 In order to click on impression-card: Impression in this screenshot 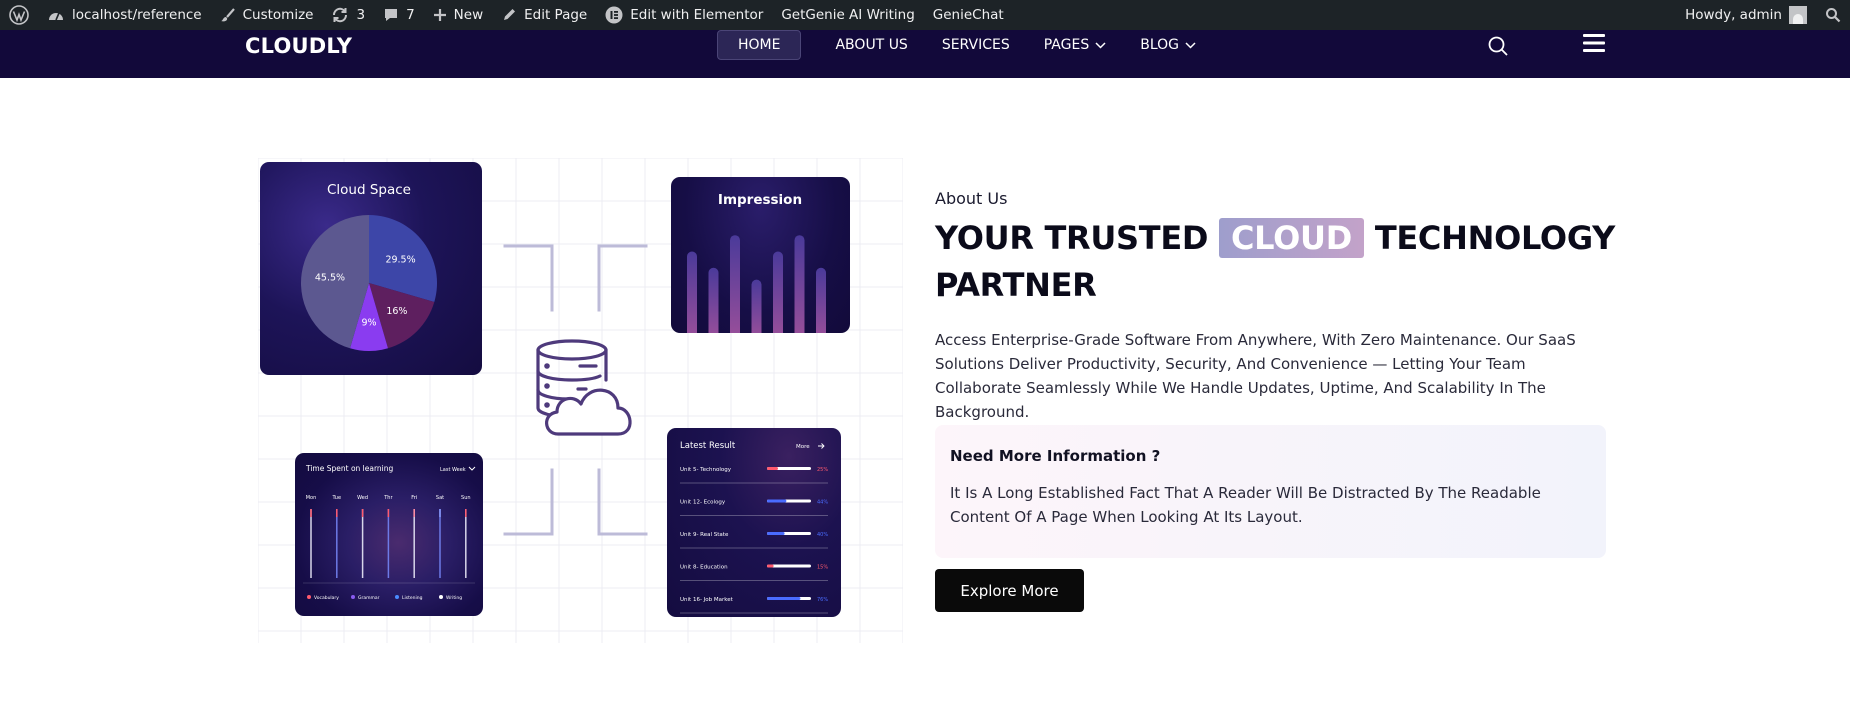, I will do `click(760, 255)`.